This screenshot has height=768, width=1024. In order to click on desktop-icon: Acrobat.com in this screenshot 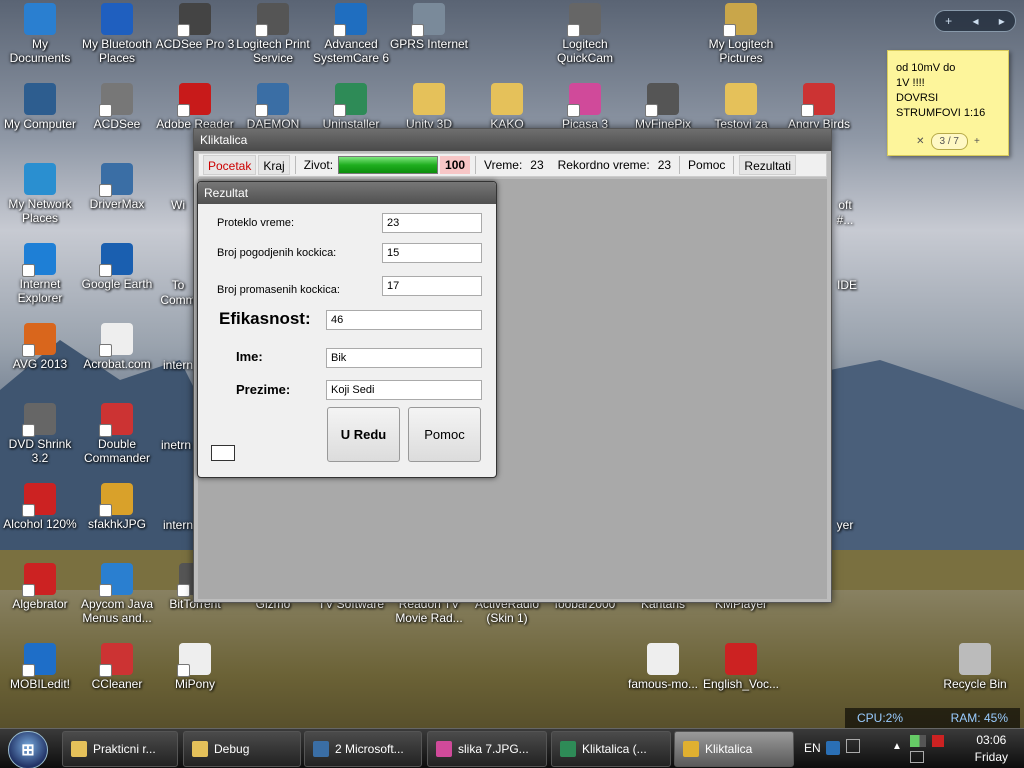, I will do `click(117, 347)`.